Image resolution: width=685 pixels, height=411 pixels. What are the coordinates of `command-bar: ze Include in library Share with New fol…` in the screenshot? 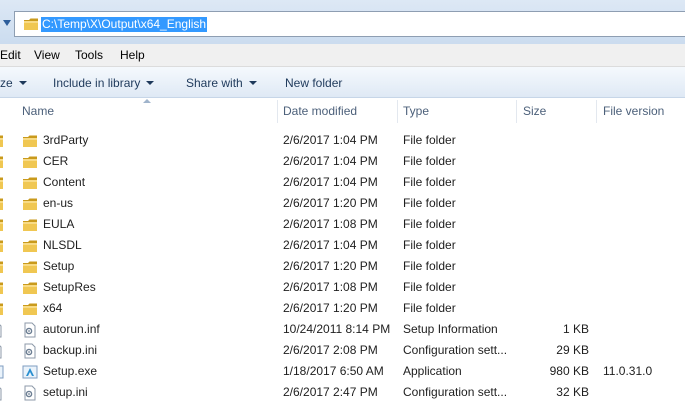 It's located at (342, 82).